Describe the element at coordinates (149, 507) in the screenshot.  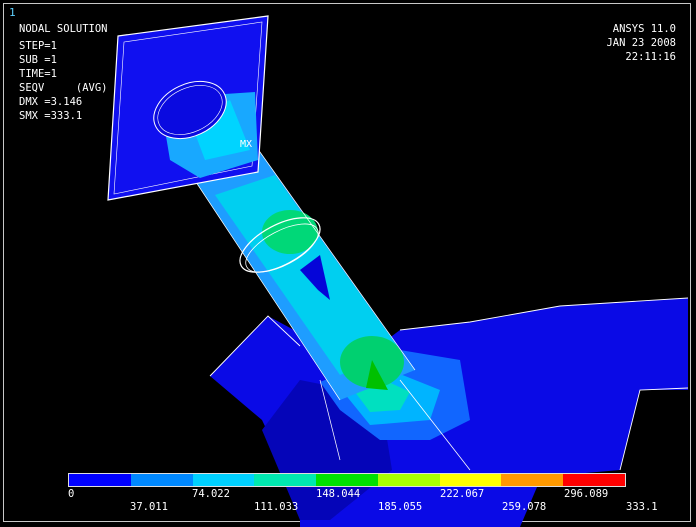
I see `legend-lower-label: 37.011` at that location.